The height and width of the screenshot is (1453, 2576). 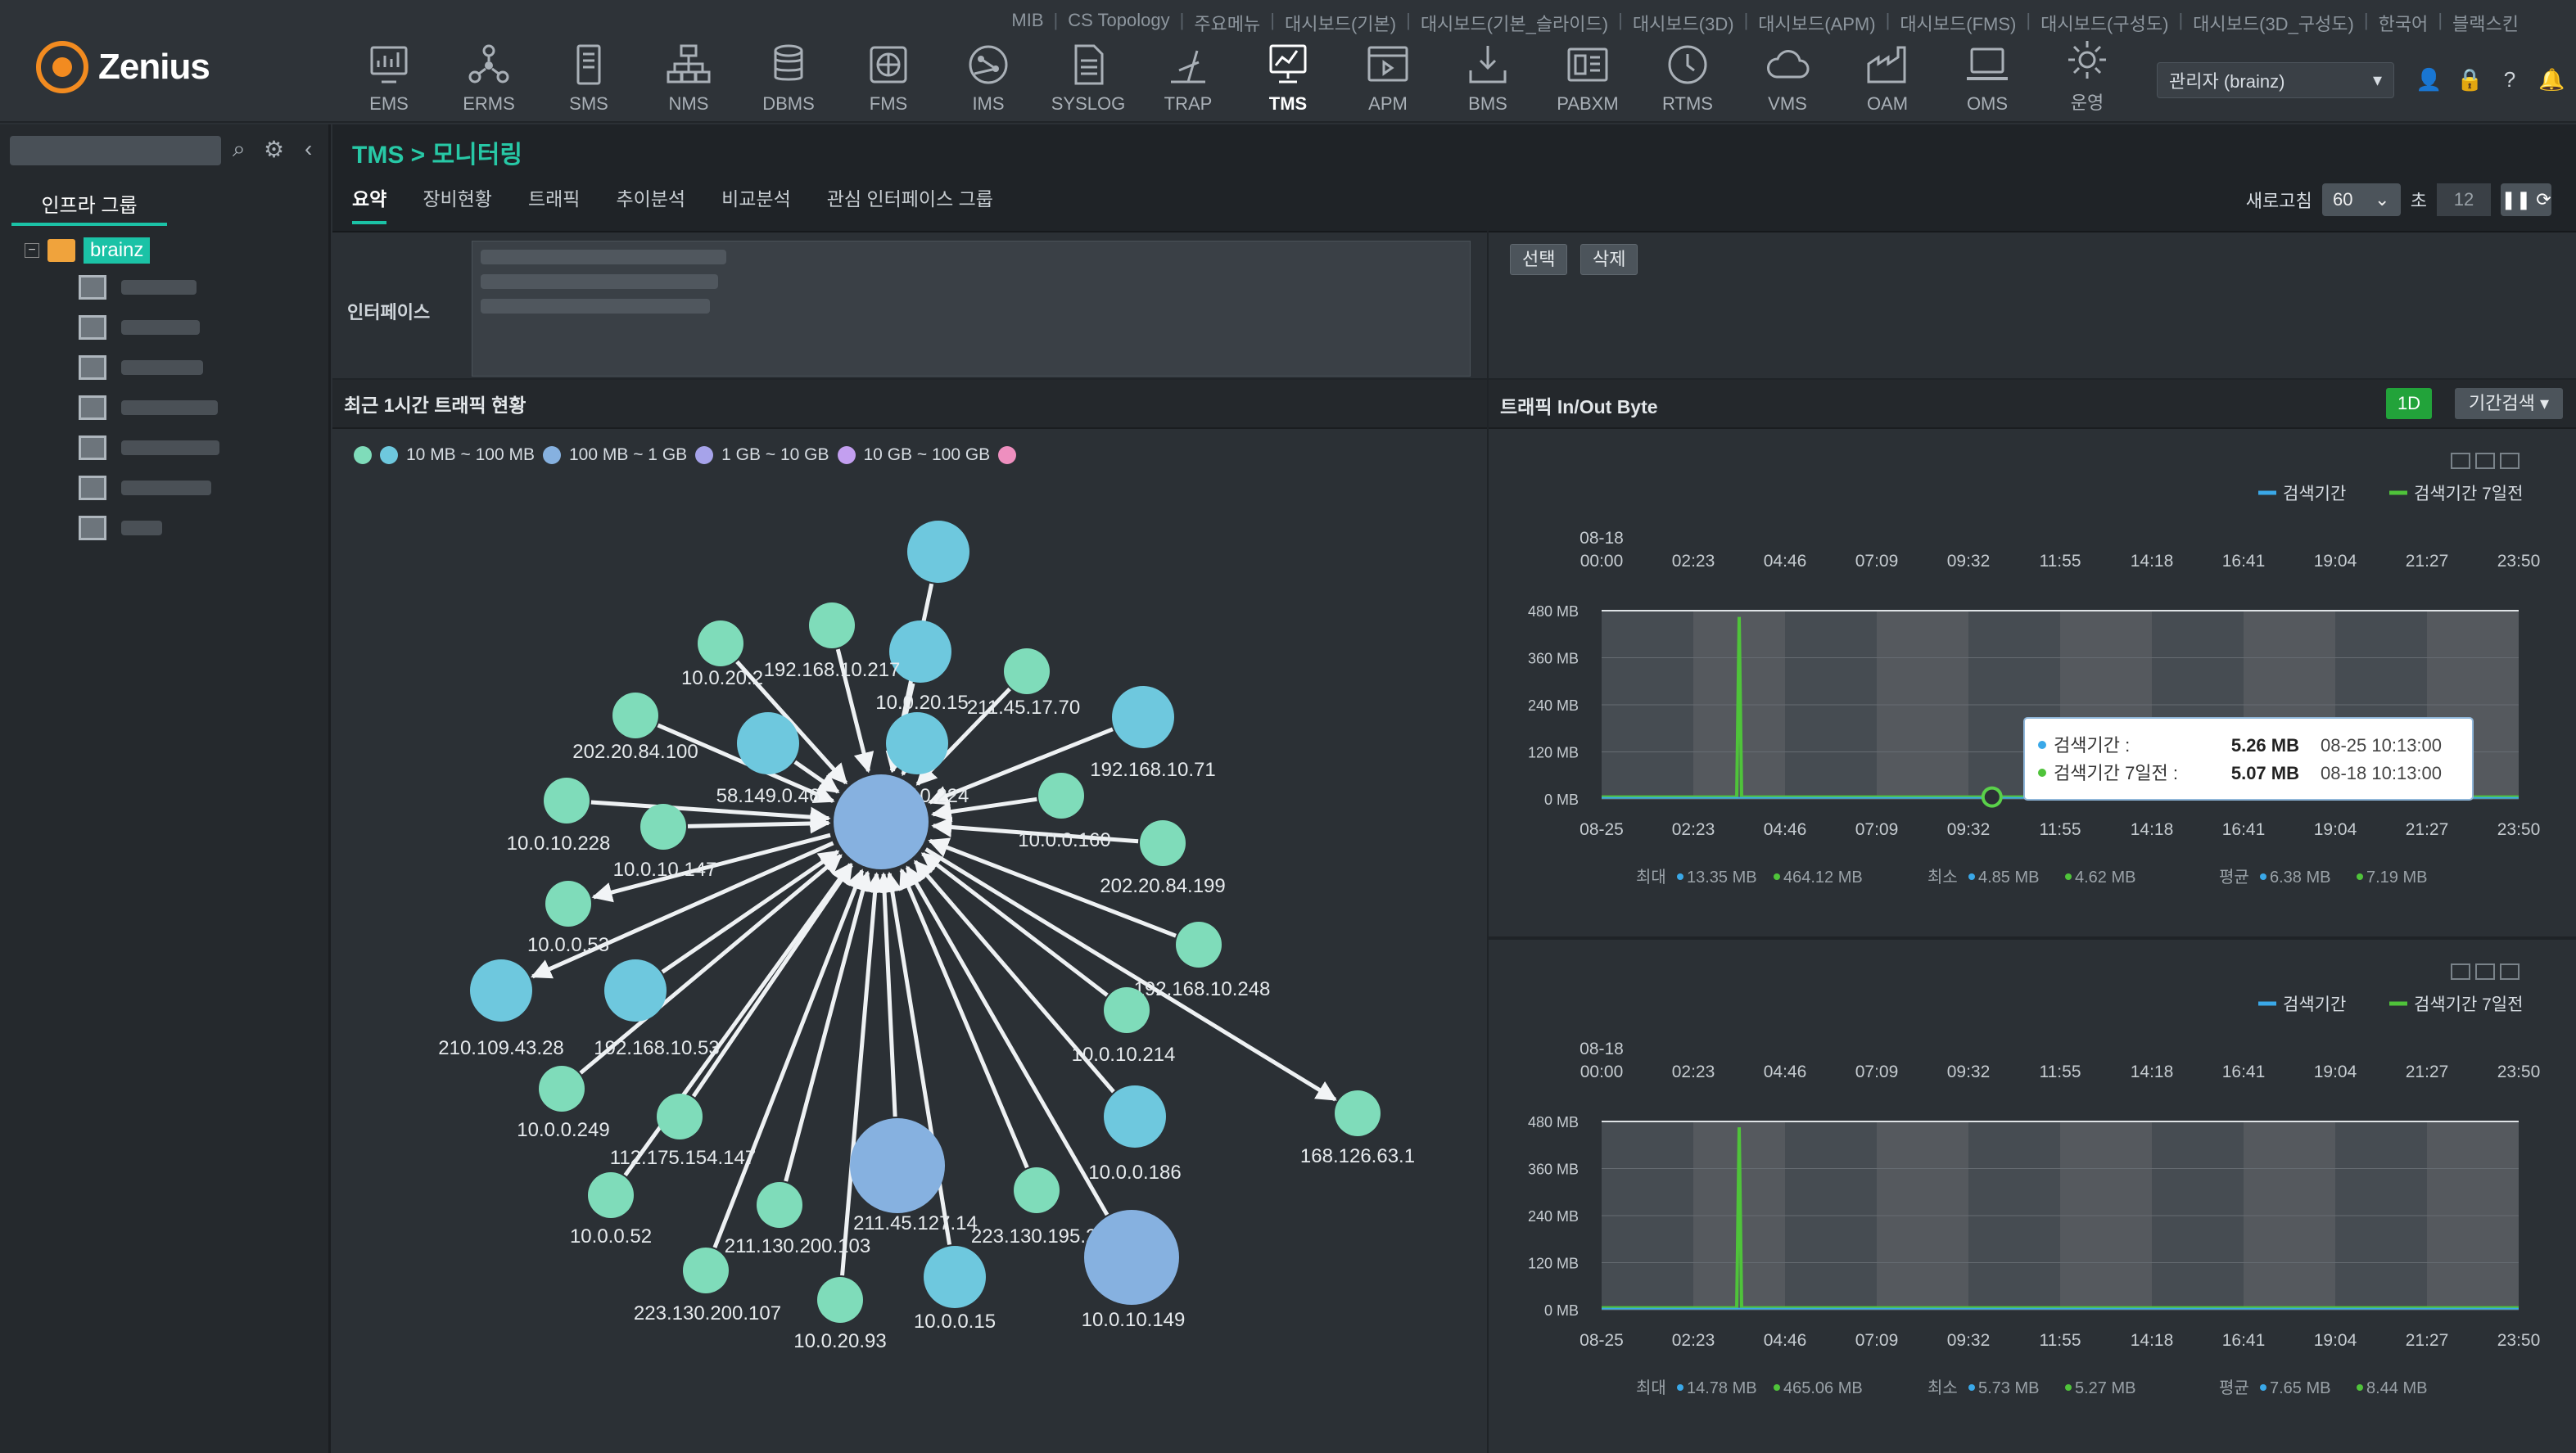 What do you see at coordinates (1609, 259) in the screenshot?
I see `delete-button: 삭제` at bounding box center [1609, 259].